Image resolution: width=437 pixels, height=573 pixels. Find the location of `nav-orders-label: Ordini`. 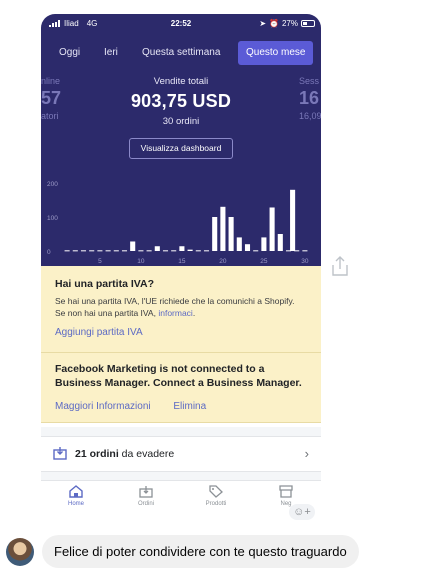

nav-orders-label: Ordini is located at coordinates (145, 504).